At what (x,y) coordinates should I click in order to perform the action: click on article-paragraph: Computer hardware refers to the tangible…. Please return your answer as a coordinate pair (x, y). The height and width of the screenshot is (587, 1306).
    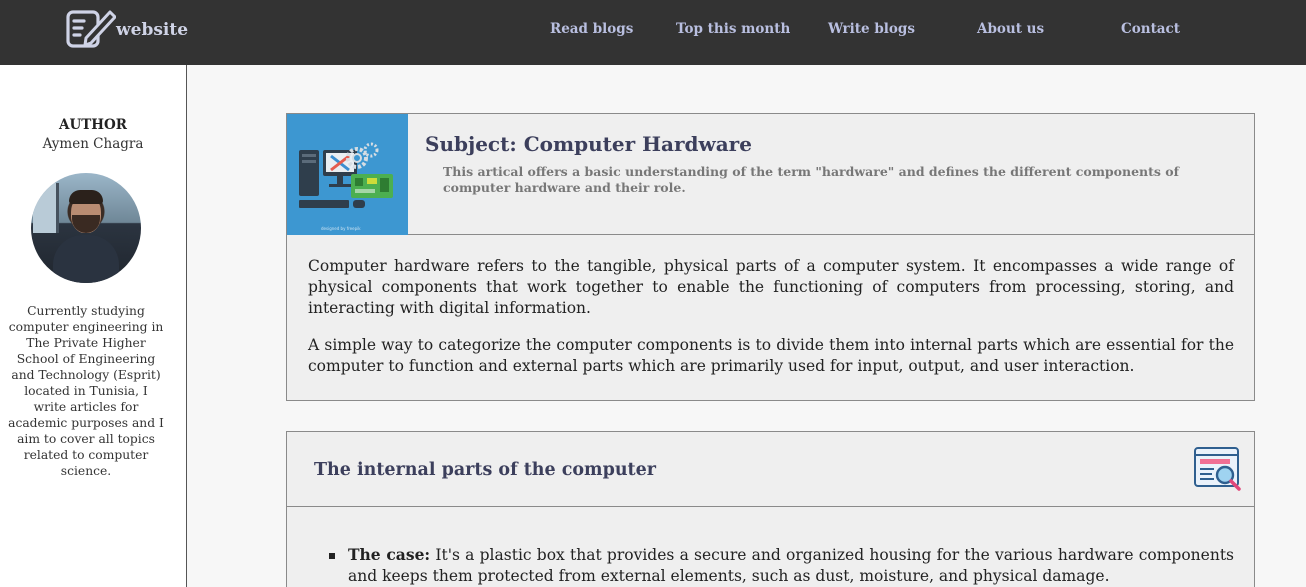
    Looking at the image, I should click on (771, 287).